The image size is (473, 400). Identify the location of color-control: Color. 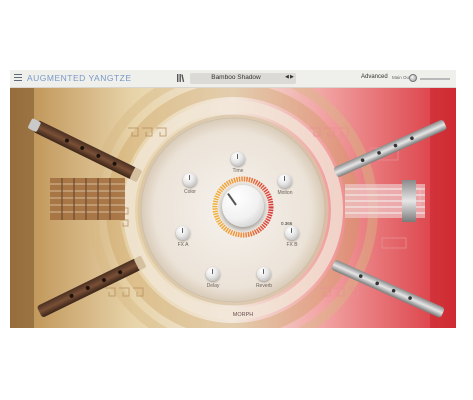
(190, 184).